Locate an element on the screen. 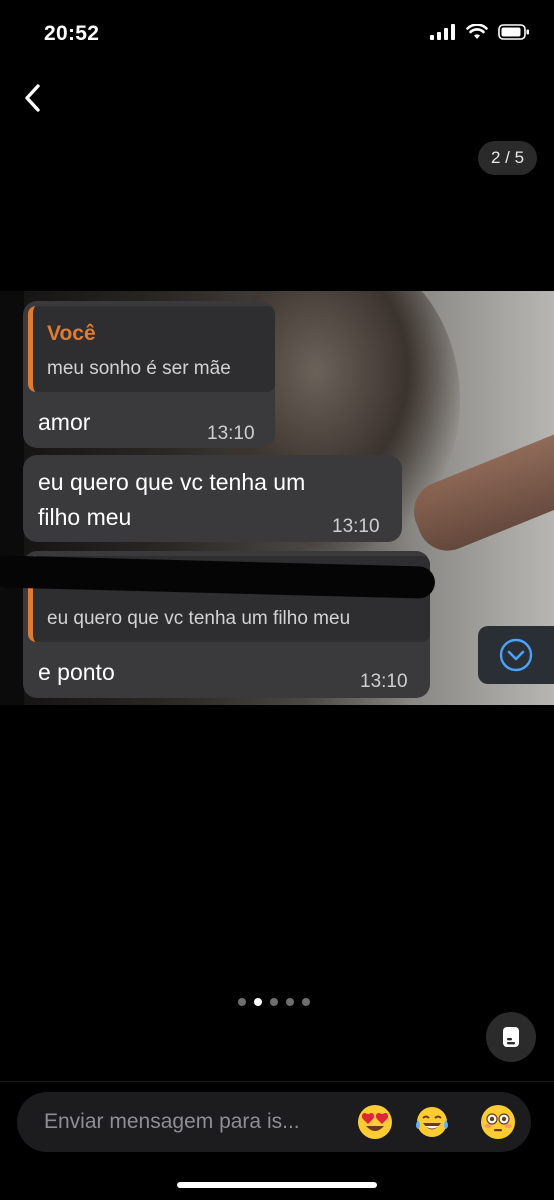  heart-eyes-emoji-icon is located at coordinates (375, 1122).